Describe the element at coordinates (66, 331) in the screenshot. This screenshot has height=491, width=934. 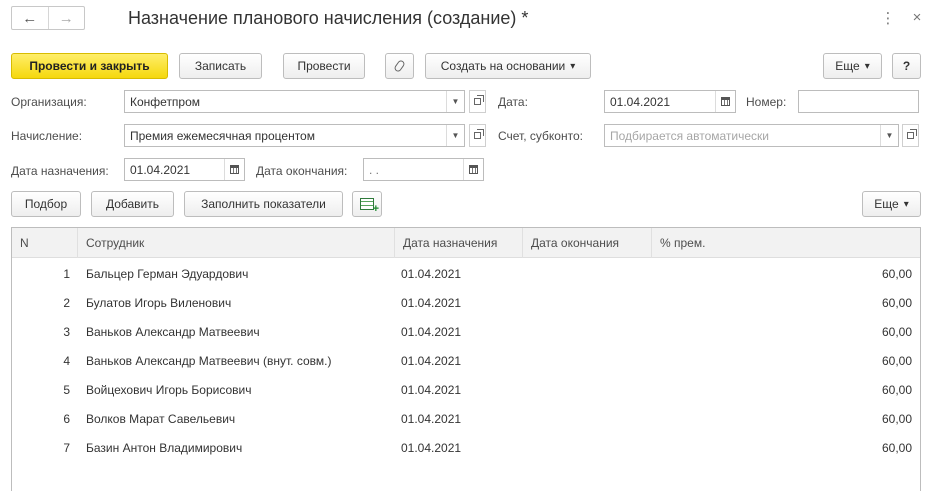
I see `cell-n: 3` at that location.